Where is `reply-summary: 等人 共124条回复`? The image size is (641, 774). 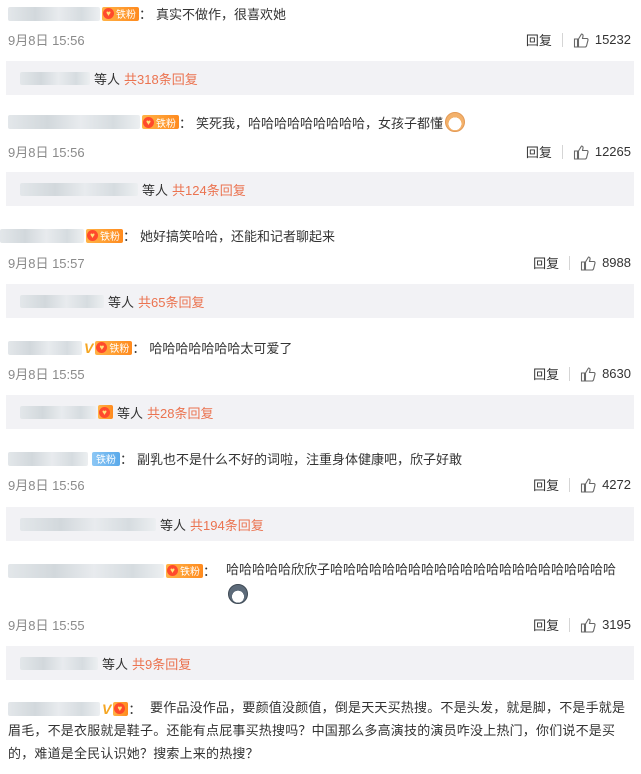 reply-summary: 等人 共124条回复 is located at coordinates (320, 189).